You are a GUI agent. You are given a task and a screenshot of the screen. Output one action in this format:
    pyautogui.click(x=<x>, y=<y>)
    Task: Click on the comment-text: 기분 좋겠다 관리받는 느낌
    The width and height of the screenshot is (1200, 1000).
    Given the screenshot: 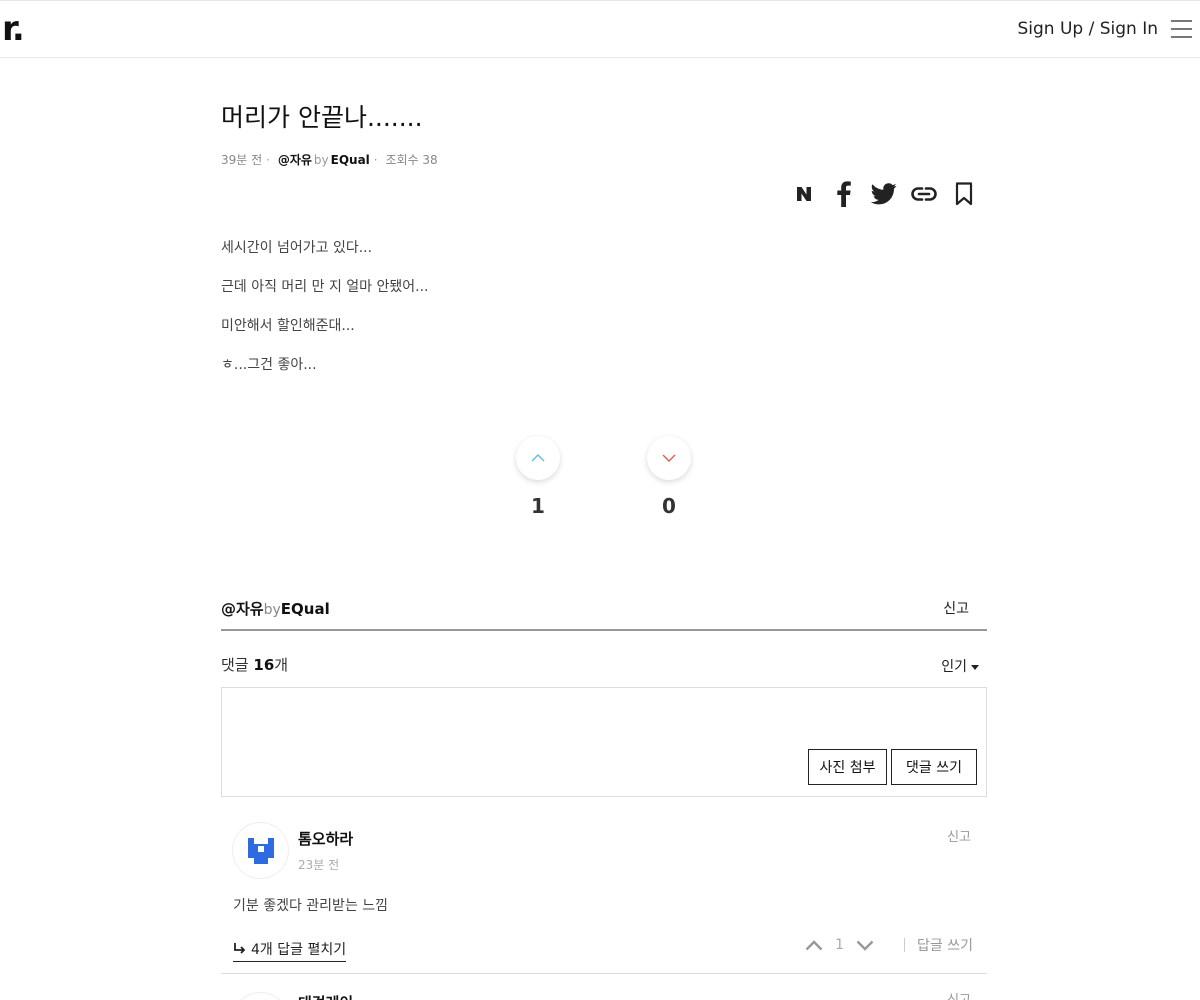 What is the action you would take?
    pyautogui.click(x=311, y=906)
    